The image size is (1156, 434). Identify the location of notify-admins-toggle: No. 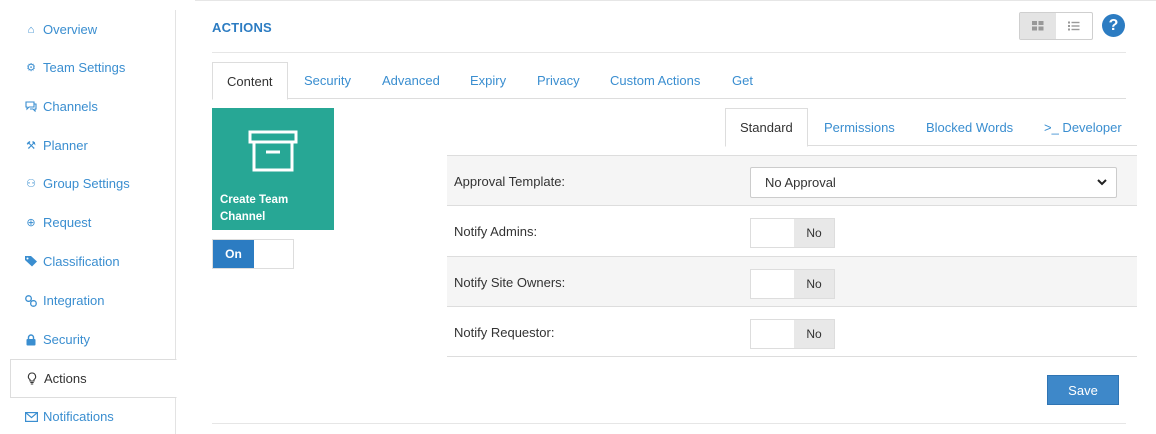
(792, 233).